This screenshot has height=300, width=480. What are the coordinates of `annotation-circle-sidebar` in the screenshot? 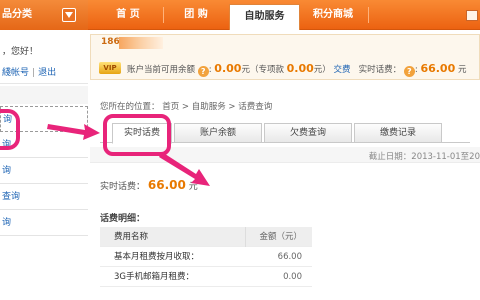 It's located at (10, 129).